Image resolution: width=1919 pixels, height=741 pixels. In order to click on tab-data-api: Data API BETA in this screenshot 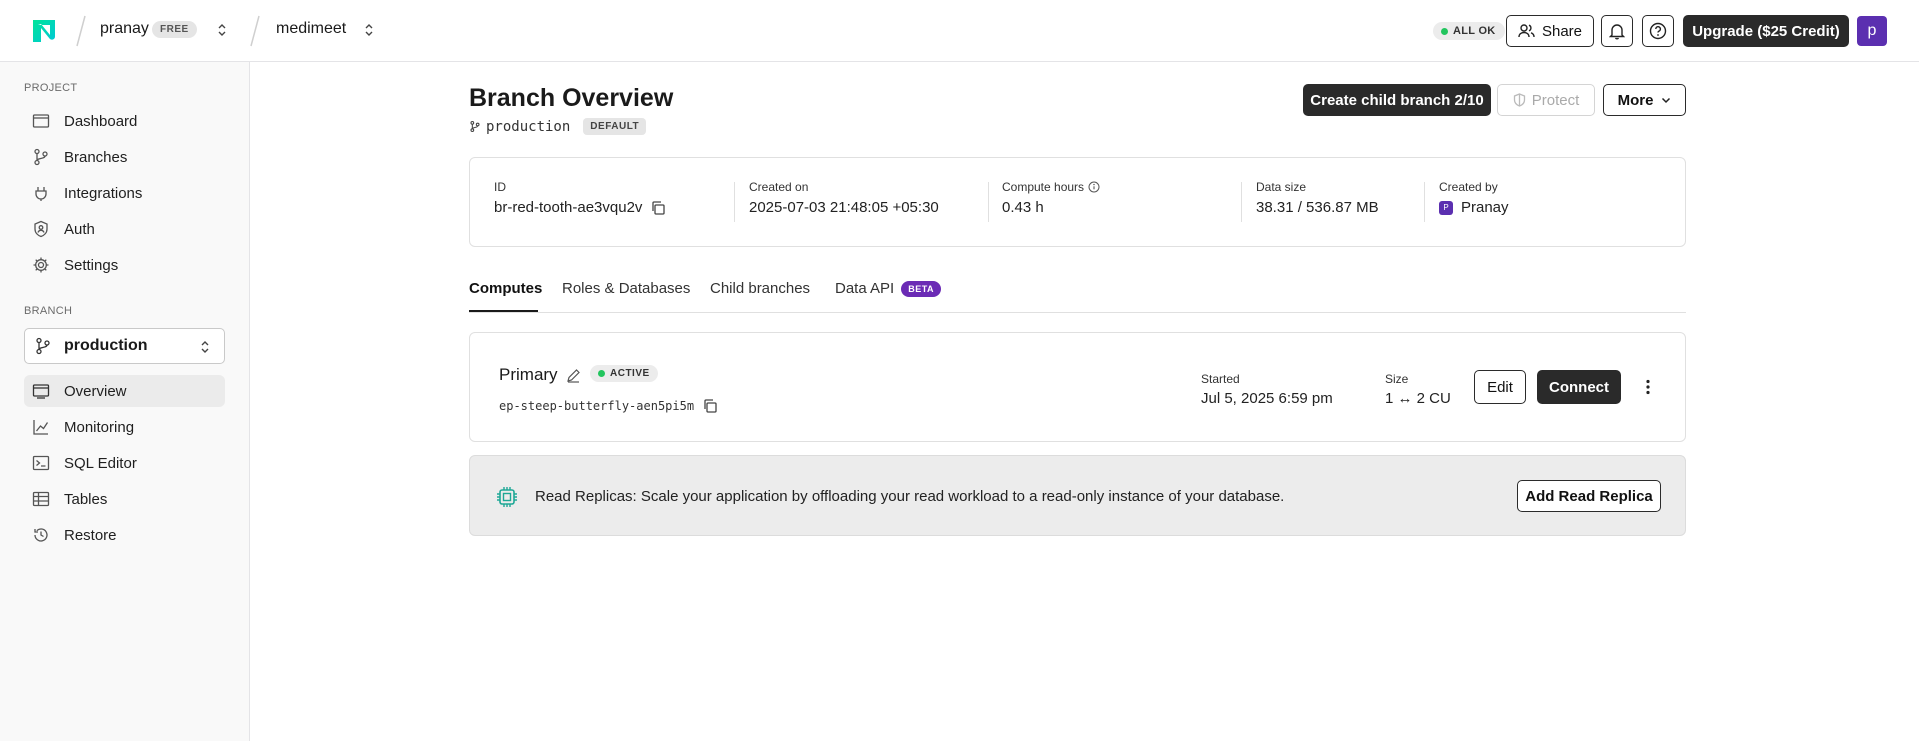, I will do `click(888, 288)`.